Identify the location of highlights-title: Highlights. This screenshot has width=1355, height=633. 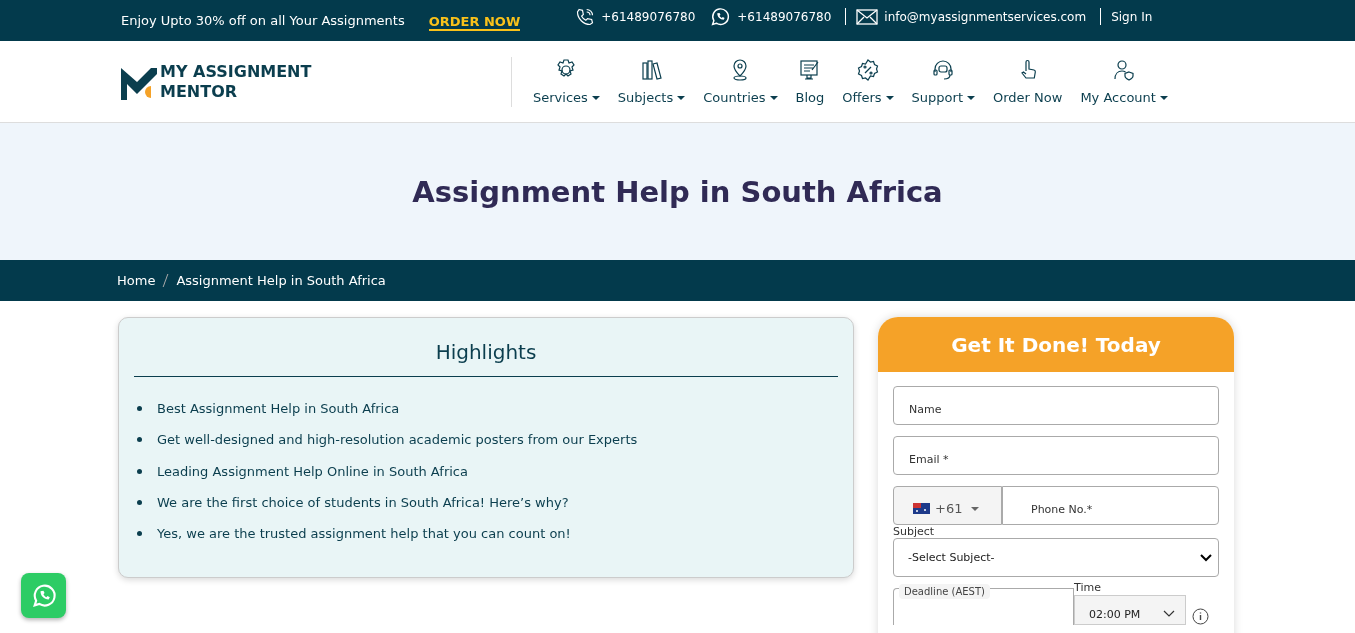
(486, 347).